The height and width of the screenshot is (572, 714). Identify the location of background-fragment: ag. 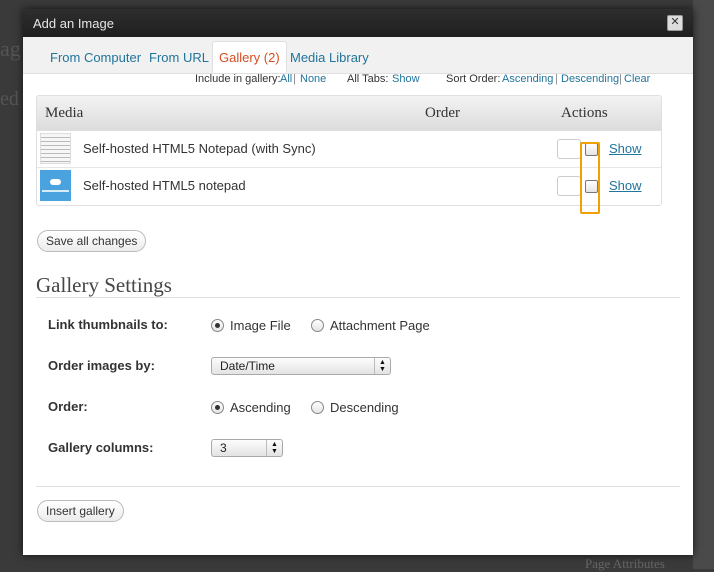
(10, 48).